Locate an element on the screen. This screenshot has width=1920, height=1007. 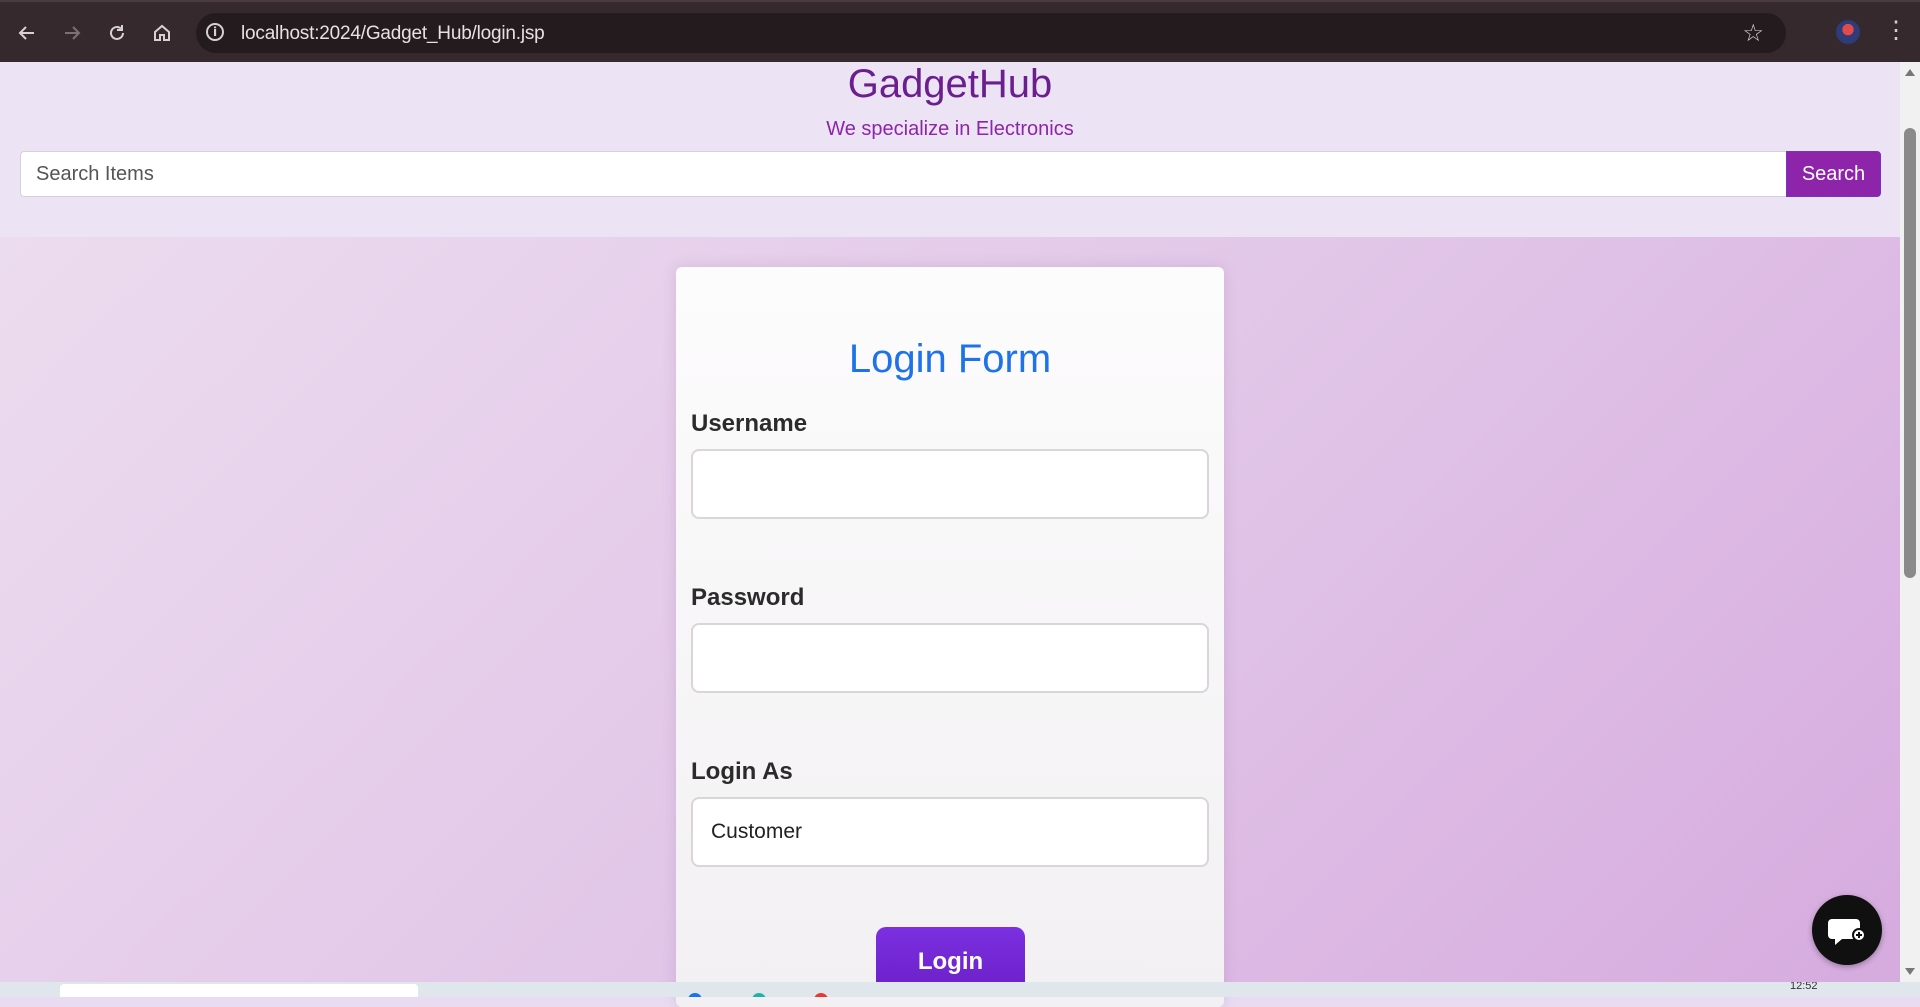
taskbar-clock: 12:52 is located at coordinates (1804, 987).